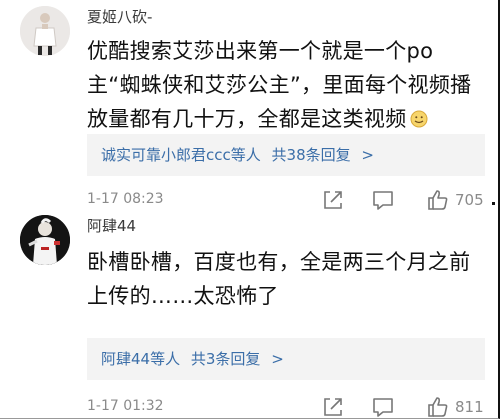  I want to click on sweat-smile-emoji-icon, so click(418, 119).